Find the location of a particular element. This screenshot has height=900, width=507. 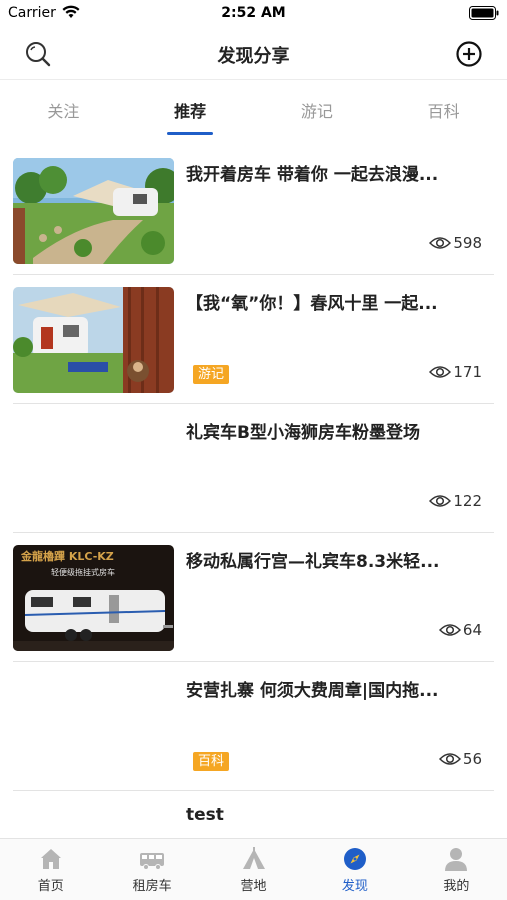

tab-recommend: 推荐 is located at coordinates (190, 110).